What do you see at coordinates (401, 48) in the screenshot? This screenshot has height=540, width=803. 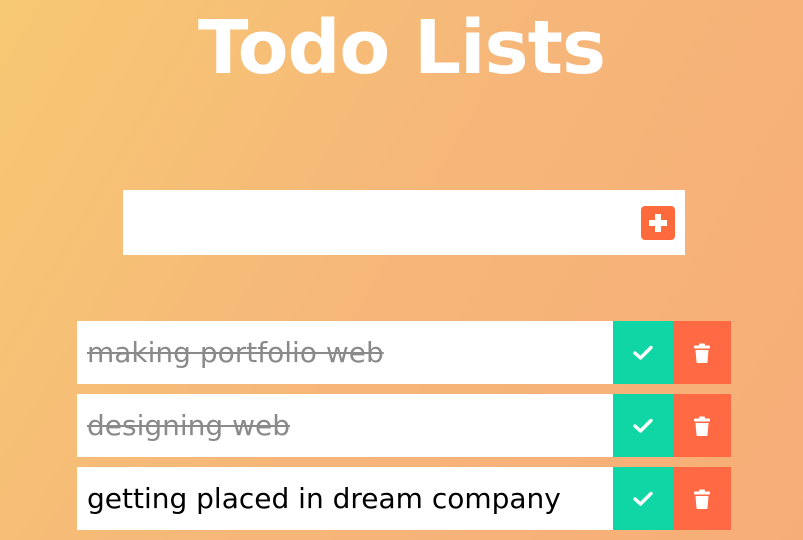 I see `page-title: Todo Lists` at bounding box center [401, 48].